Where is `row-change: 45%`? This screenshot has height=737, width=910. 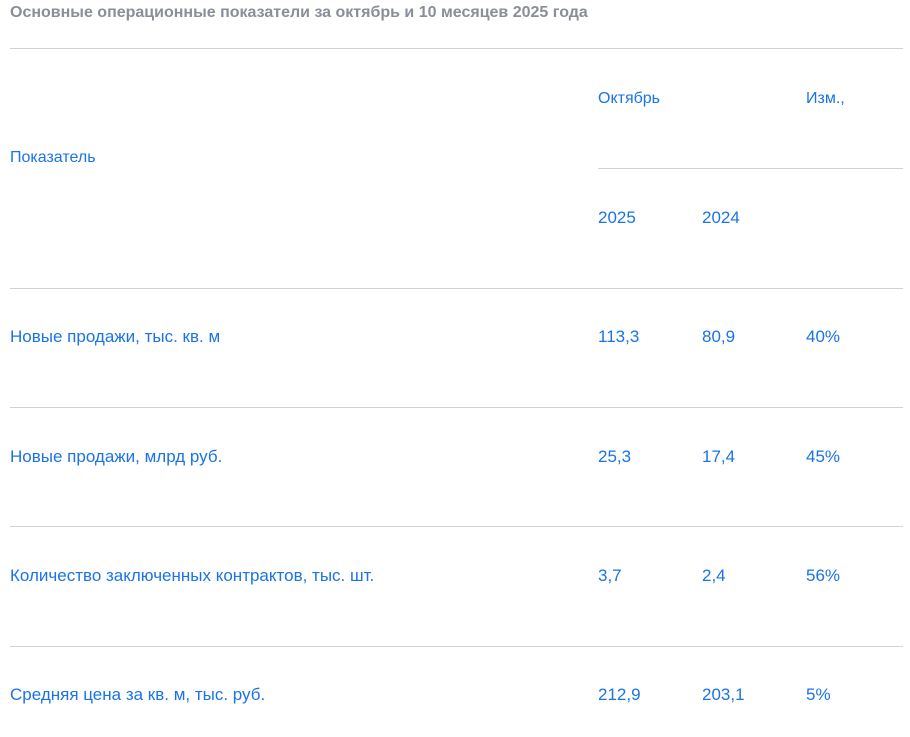
row-change: 45% is located at coordinates (823, 456).